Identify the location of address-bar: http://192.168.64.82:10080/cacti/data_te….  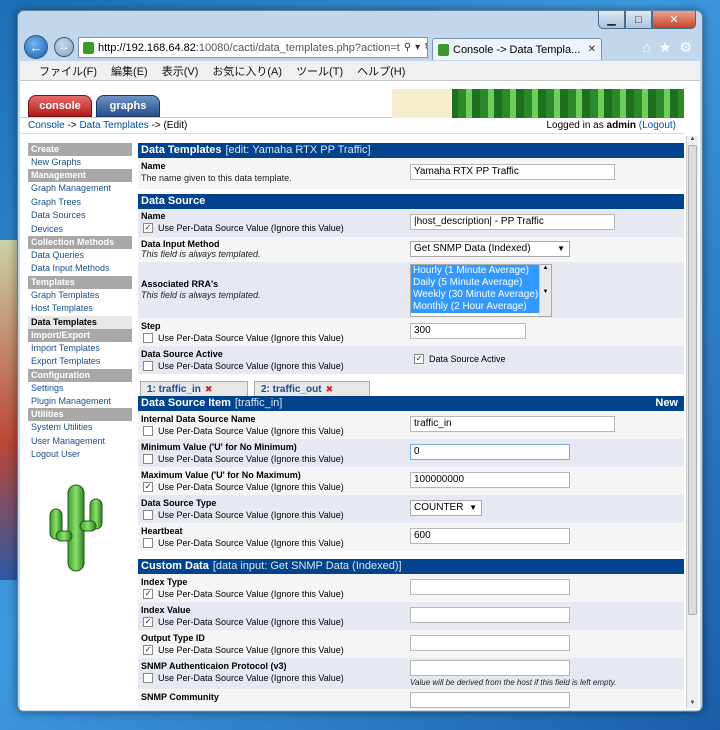
(253, 47).